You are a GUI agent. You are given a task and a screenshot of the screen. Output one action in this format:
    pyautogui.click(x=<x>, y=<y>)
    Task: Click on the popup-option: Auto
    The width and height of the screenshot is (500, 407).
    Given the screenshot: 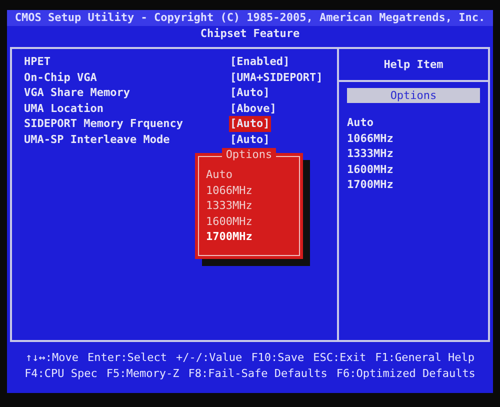 What is the action you would take?
    pyautogui.click(x=219, y=174)
    